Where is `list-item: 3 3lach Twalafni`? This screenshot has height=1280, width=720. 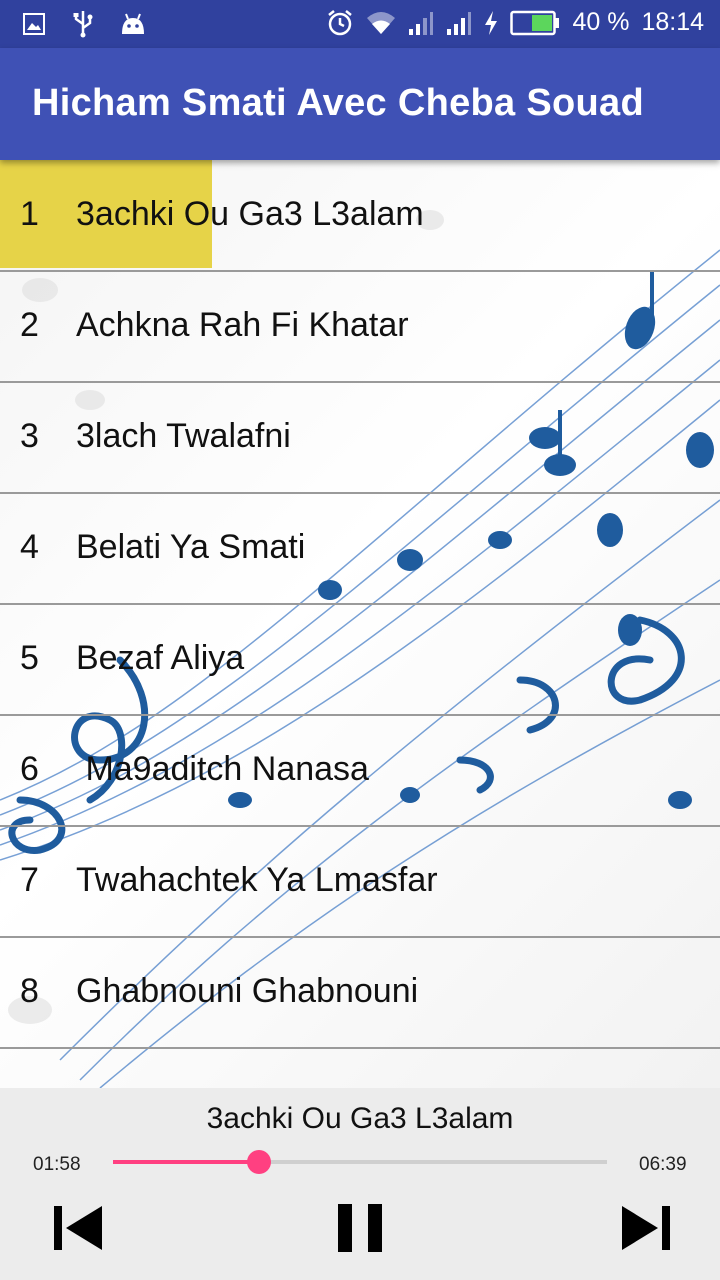
list-item: 3 3lach Twalafni is located at coordinates (360, 438).